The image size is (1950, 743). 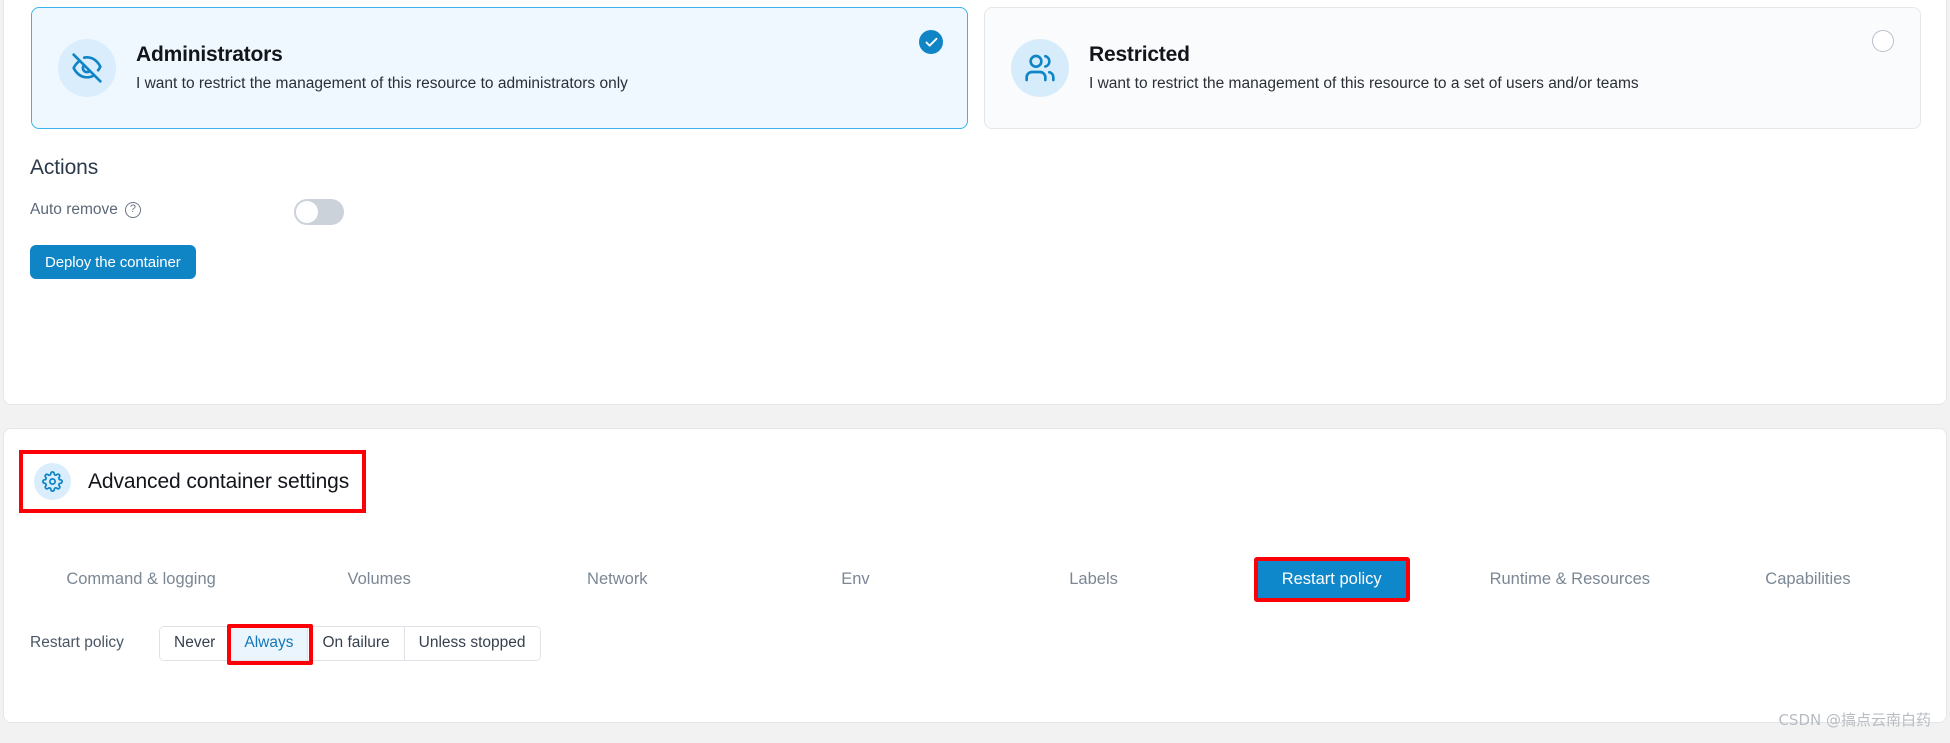 I want to click on question-mark-icon: ?, so click(x=132, y=210).